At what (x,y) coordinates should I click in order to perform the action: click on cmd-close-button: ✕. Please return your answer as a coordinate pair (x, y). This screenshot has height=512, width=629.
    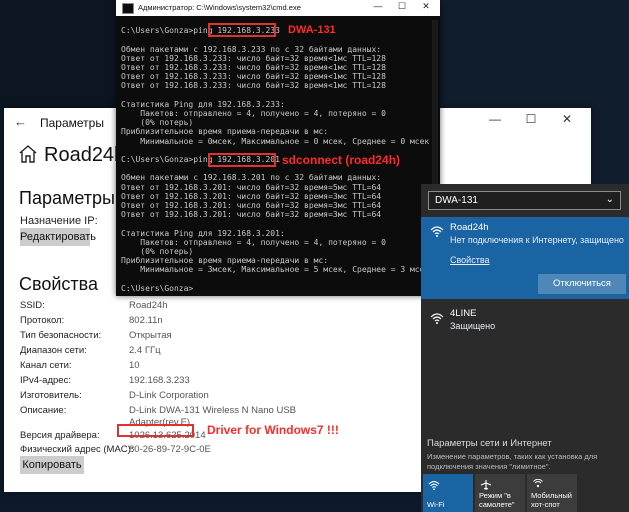
    Looking at the image, I should click on (426, 6).